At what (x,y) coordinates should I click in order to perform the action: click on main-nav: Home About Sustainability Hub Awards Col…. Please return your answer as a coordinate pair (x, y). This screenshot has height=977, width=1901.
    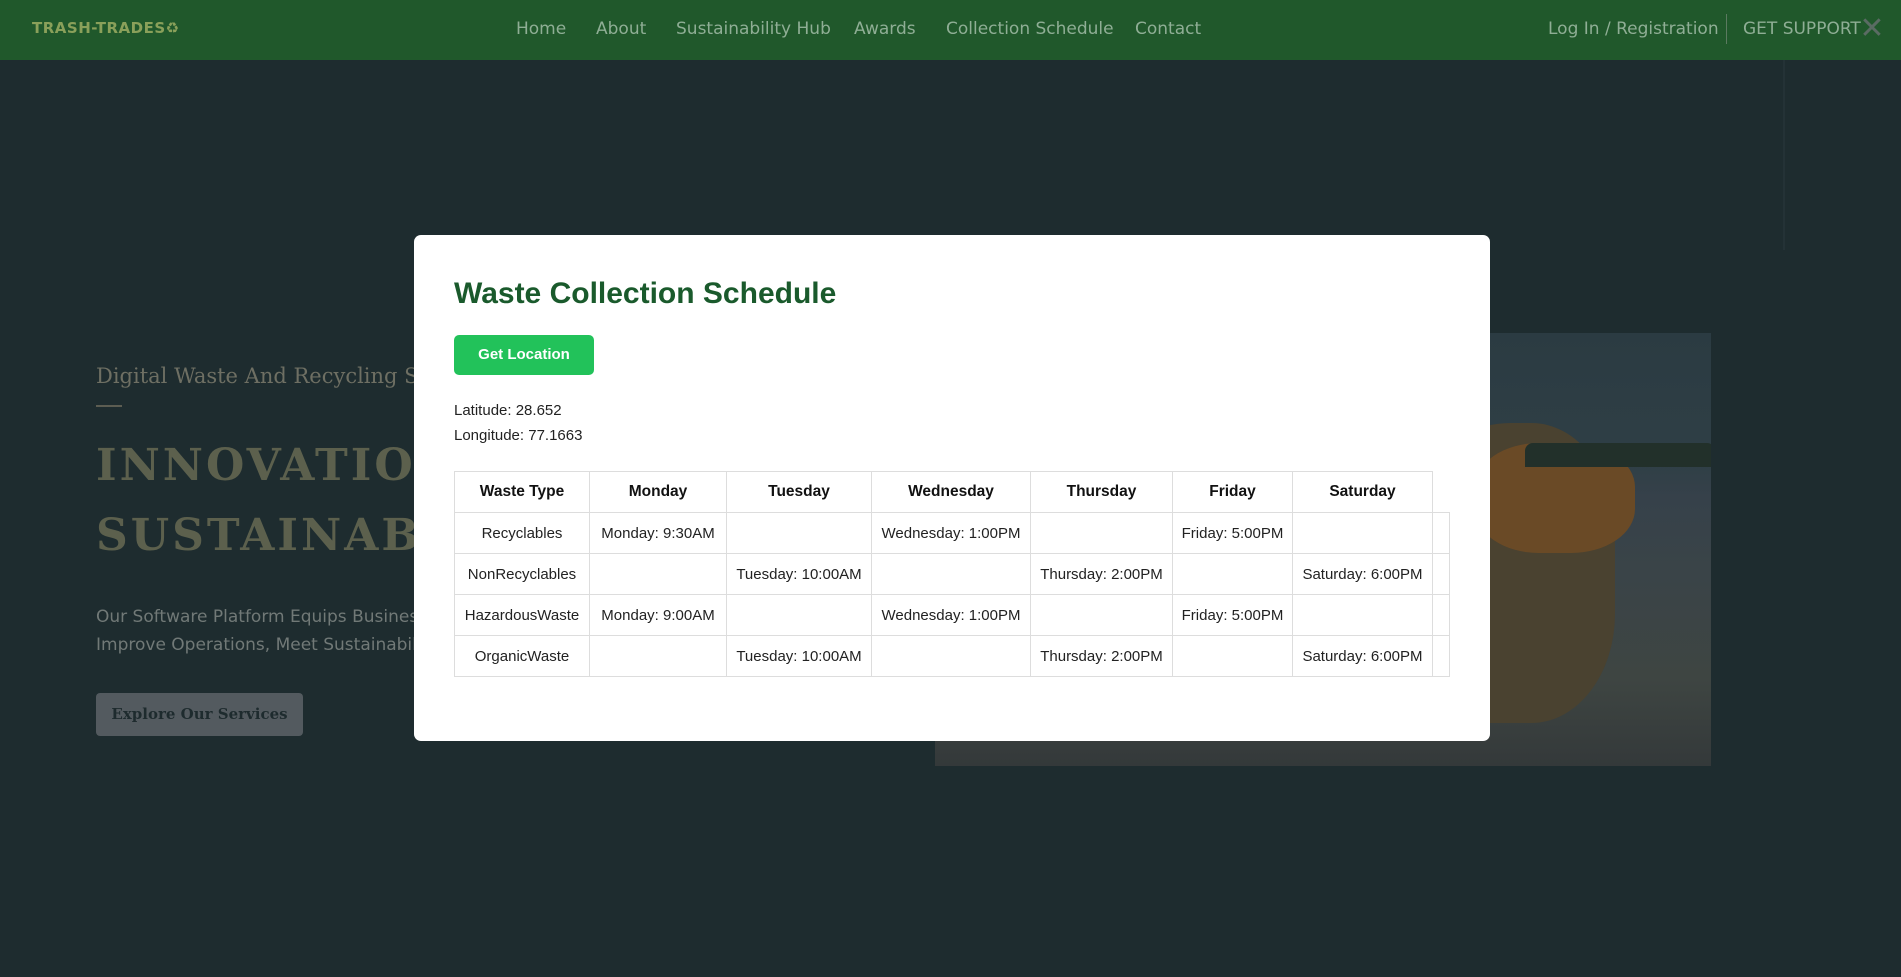
    Looking at the image, I should click on (950, 30).